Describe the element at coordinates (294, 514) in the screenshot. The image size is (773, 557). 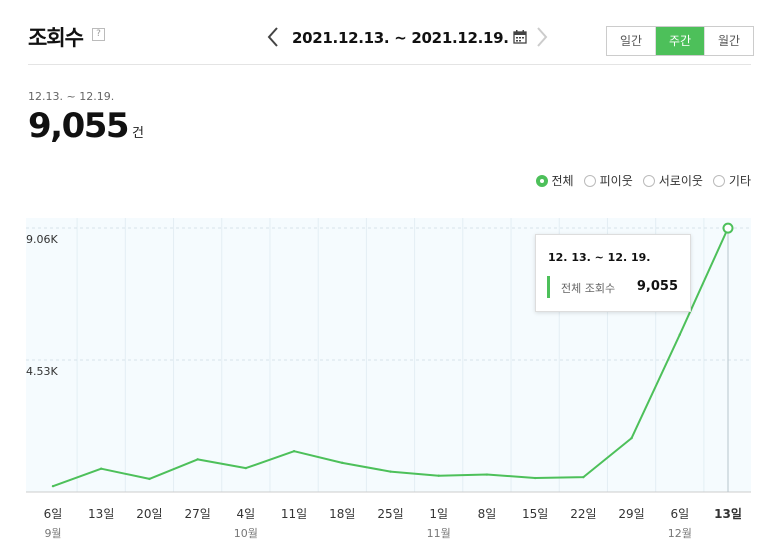
I see `x-tick-label: 11일` at that location.